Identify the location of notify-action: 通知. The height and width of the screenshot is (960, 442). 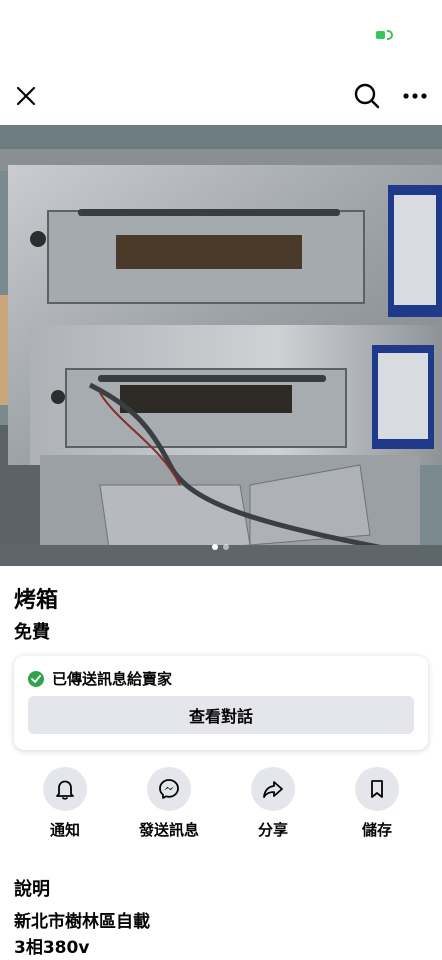
(65, 803).